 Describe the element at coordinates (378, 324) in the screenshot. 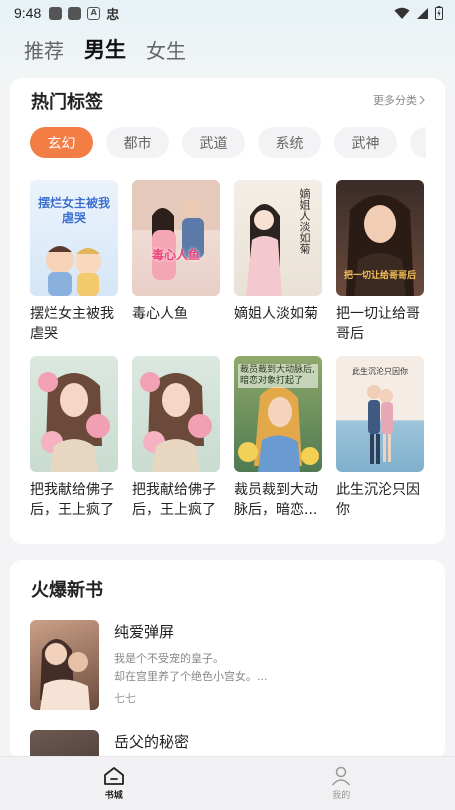

I see `book-title: 把一切让给哥哥后` at that location.